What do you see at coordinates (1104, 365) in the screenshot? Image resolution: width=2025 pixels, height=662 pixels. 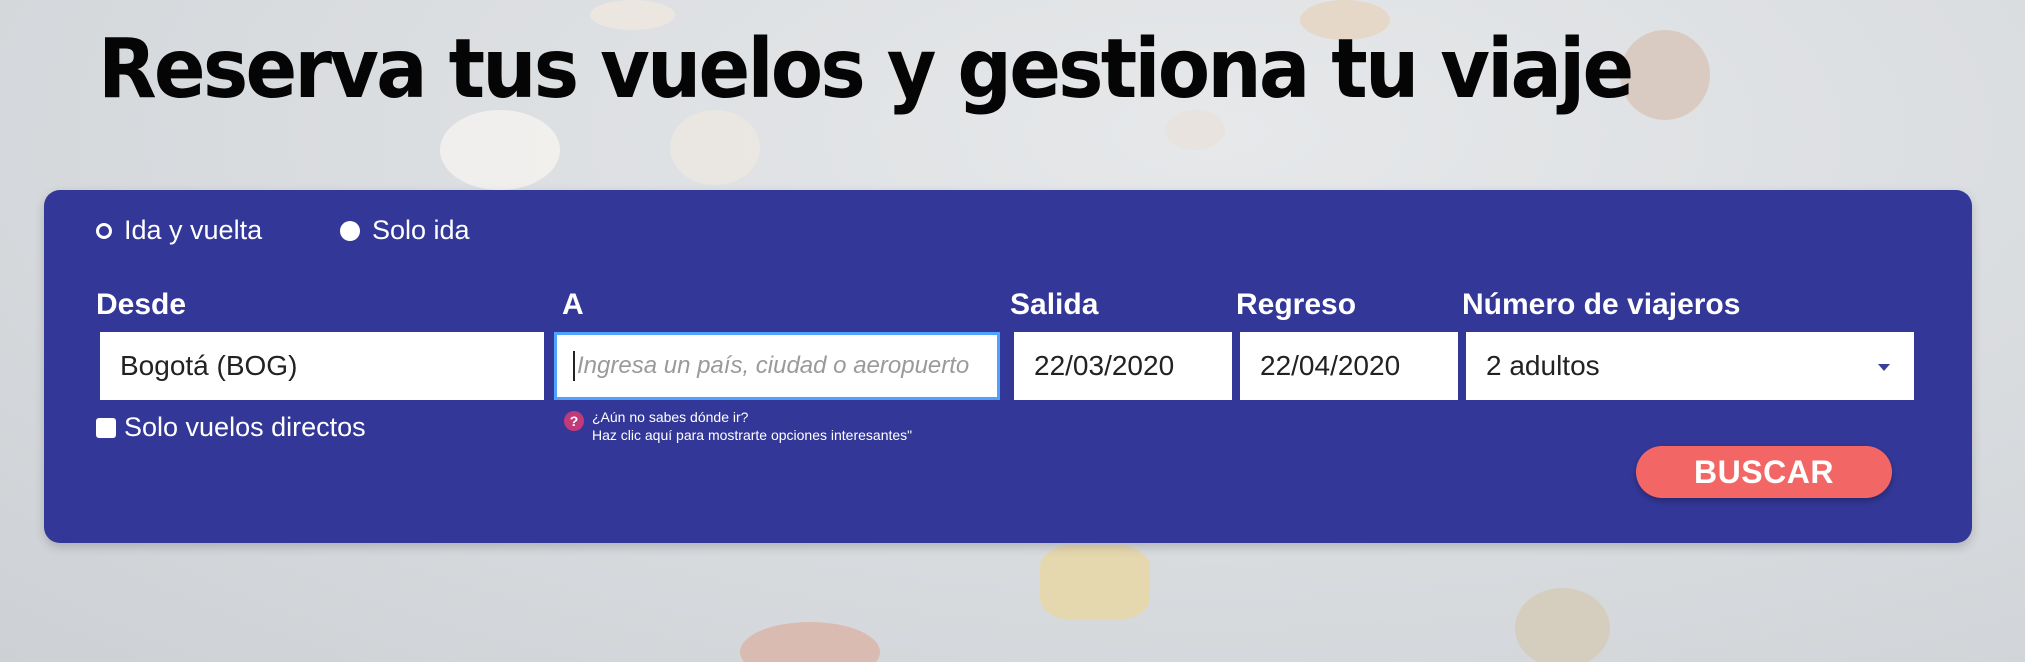 I see `departure-date-value: 22/03/2020` at bounding box center [1104, 365].